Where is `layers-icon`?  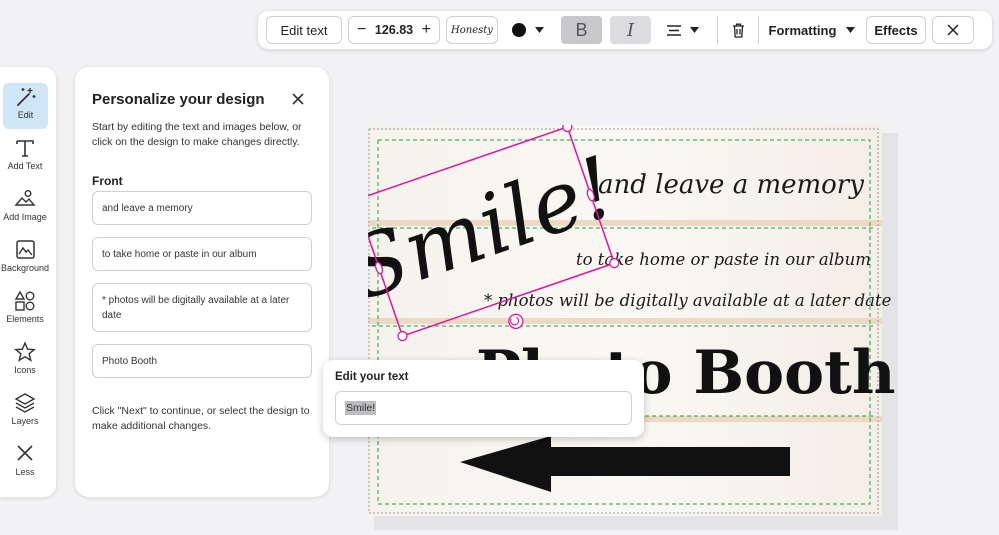 layers-icon is located at coordinates (25, 403).